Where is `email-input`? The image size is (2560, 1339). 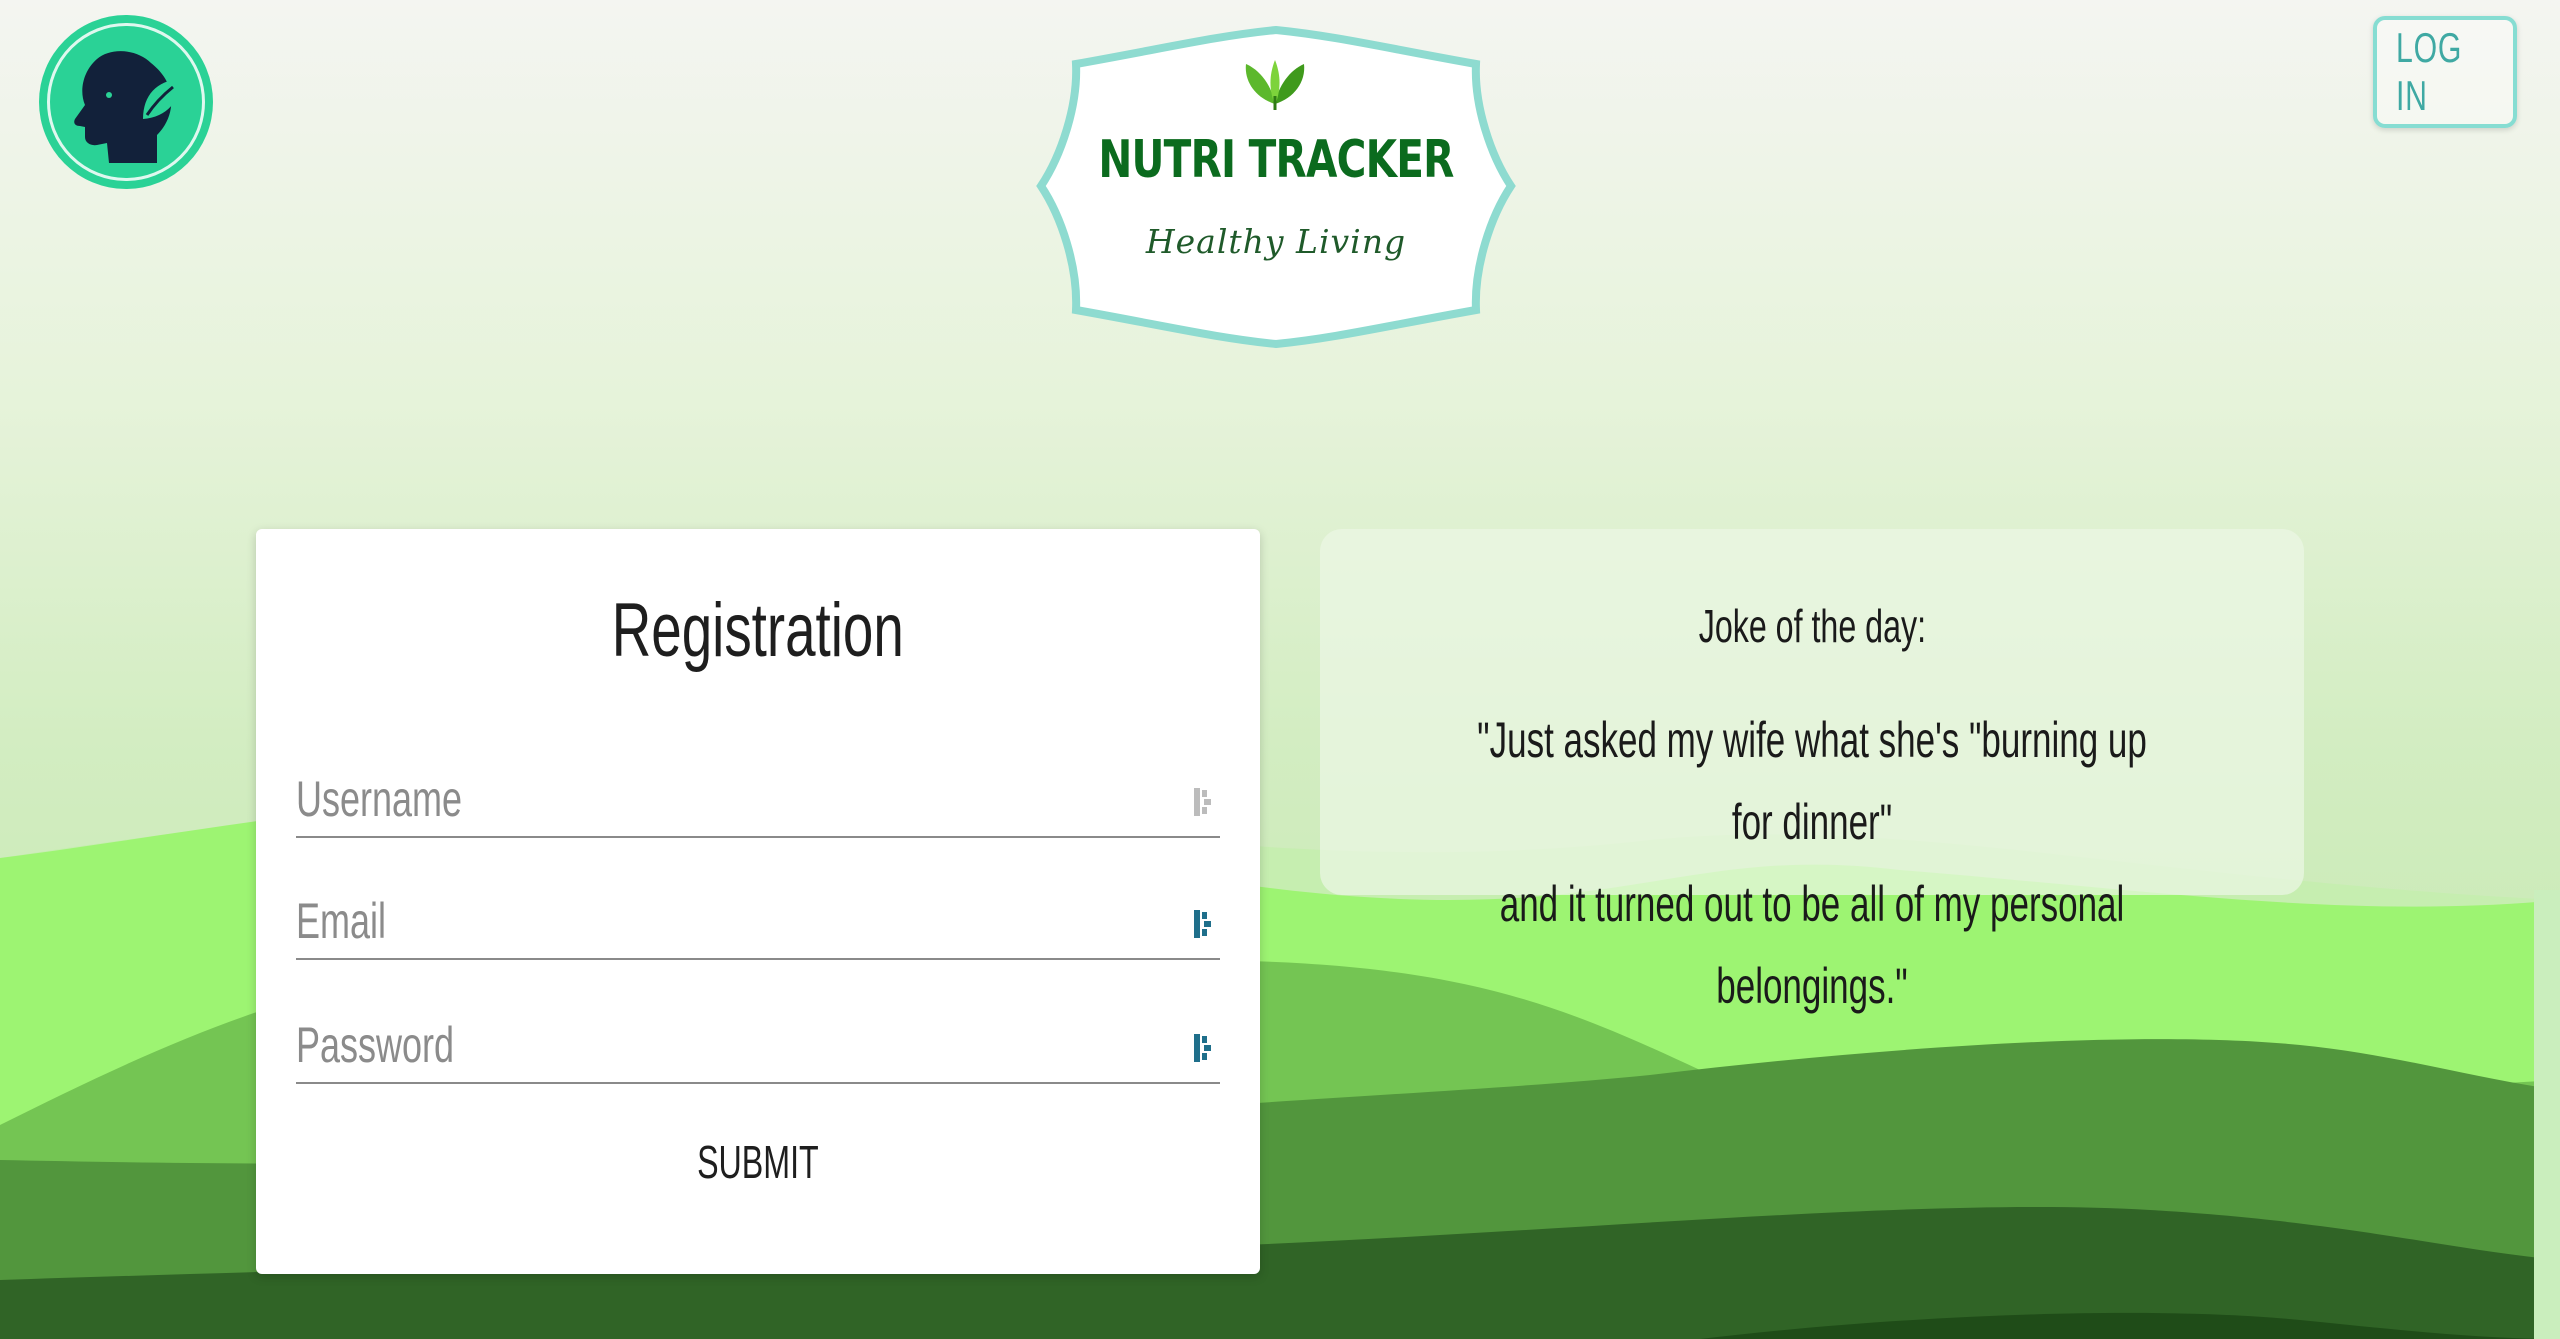 email-input is located at coordinates (716, 921).